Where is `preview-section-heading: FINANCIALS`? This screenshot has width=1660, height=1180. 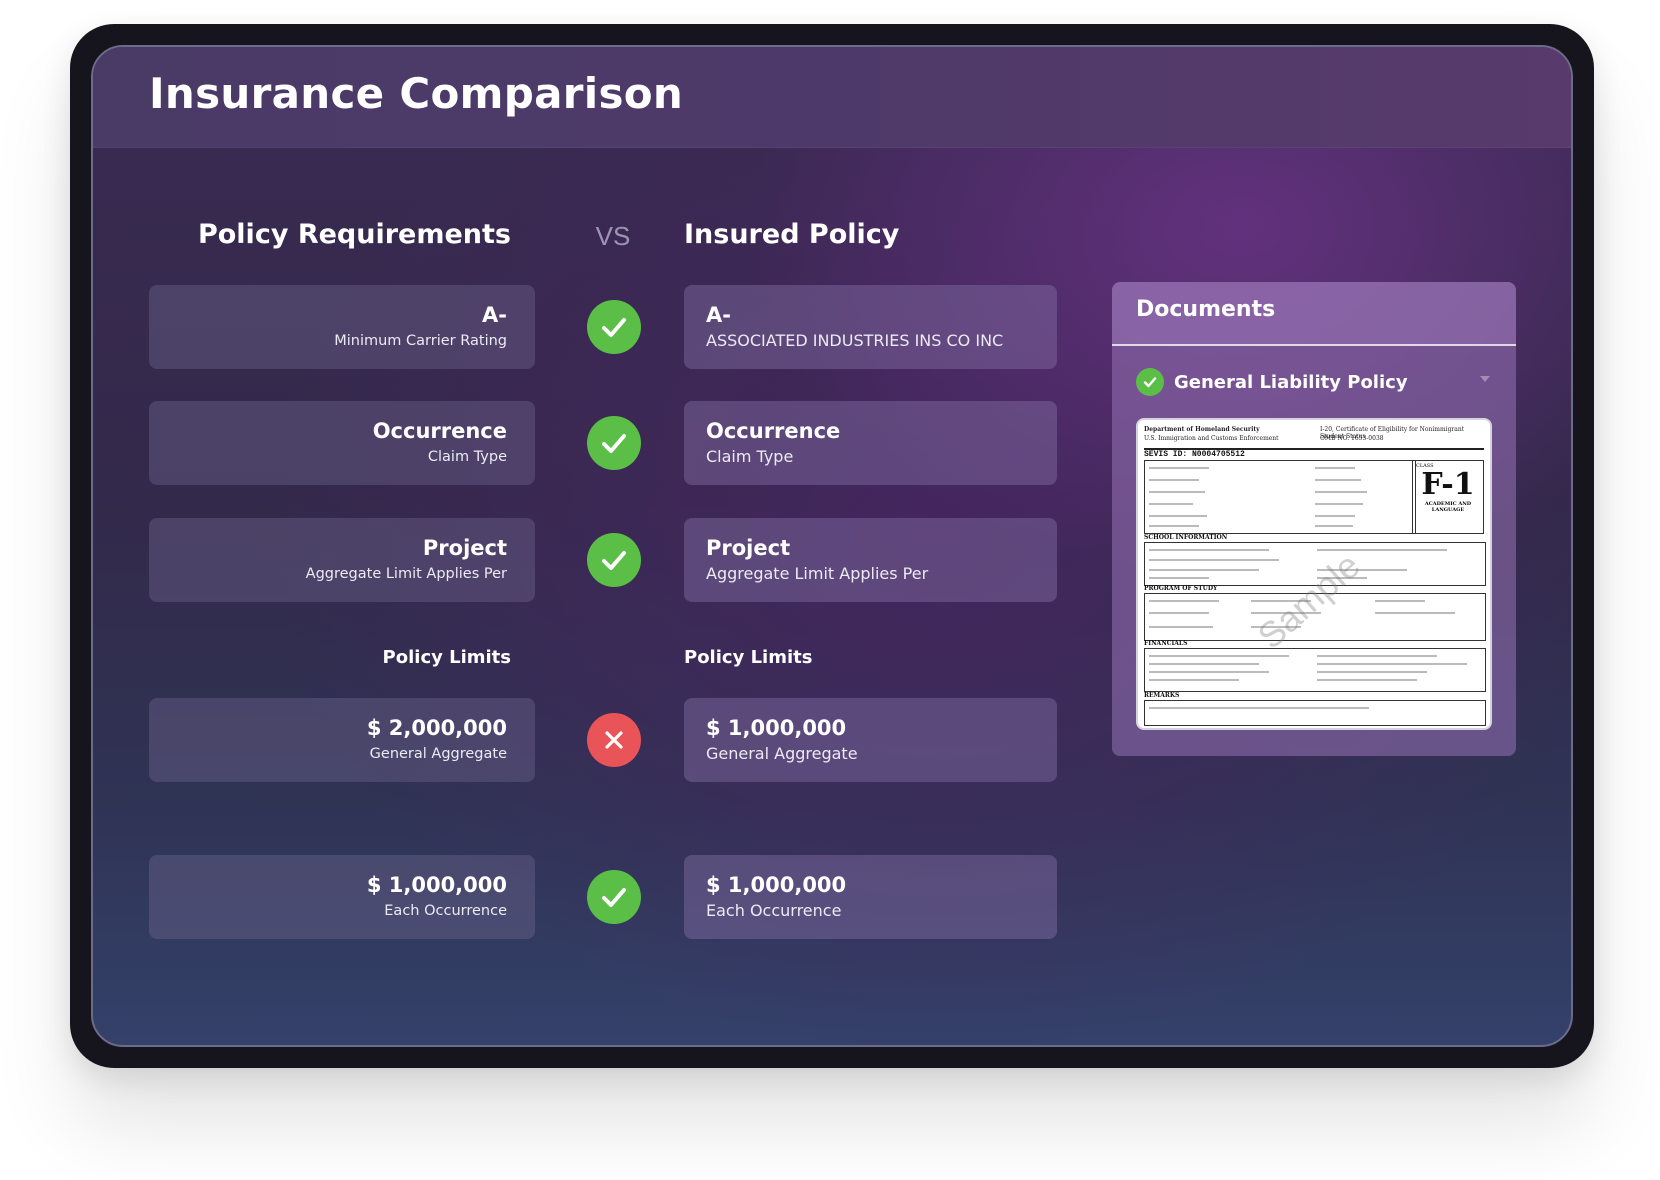 preview-section-heading: FINANCIALS is located at coordinates (1166, 643).